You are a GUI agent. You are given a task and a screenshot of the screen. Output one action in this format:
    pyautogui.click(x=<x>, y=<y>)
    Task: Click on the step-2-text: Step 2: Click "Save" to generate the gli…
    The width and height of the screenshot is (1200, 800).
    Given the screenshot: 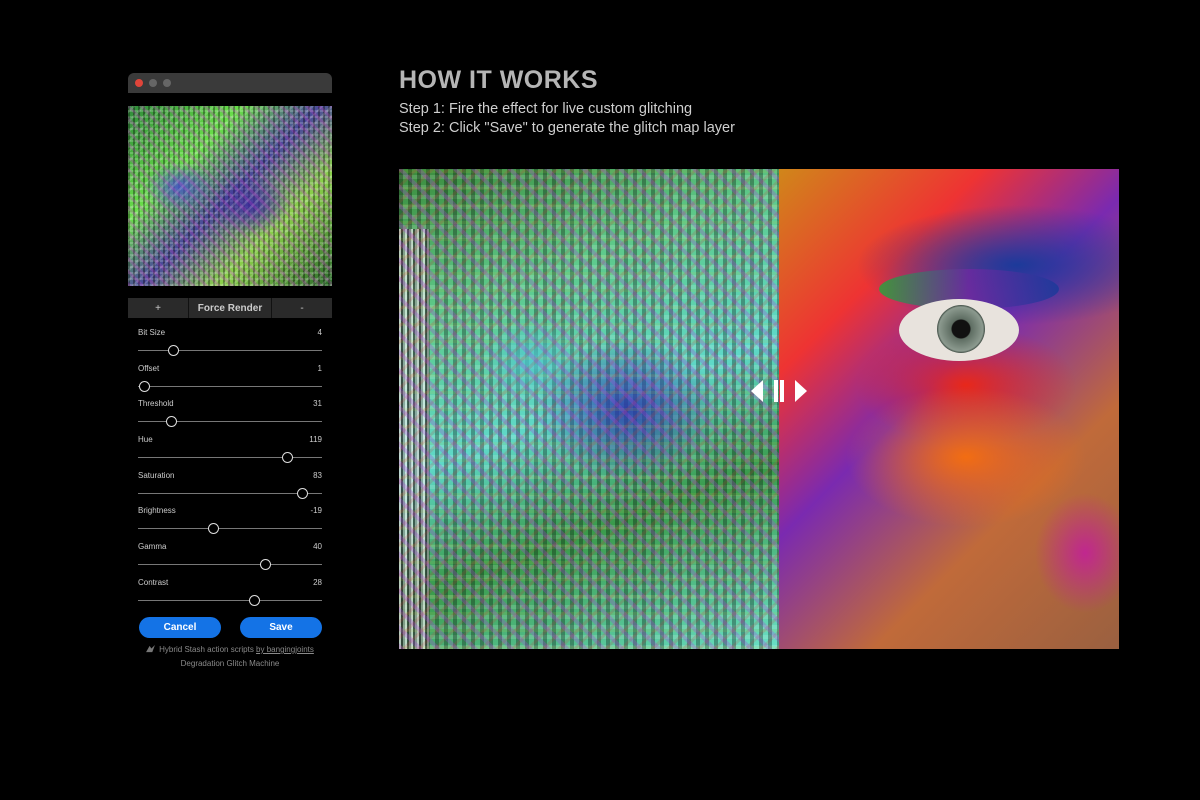 What is the action you would take?
    pyautogui.click(x=567, y=128)
    